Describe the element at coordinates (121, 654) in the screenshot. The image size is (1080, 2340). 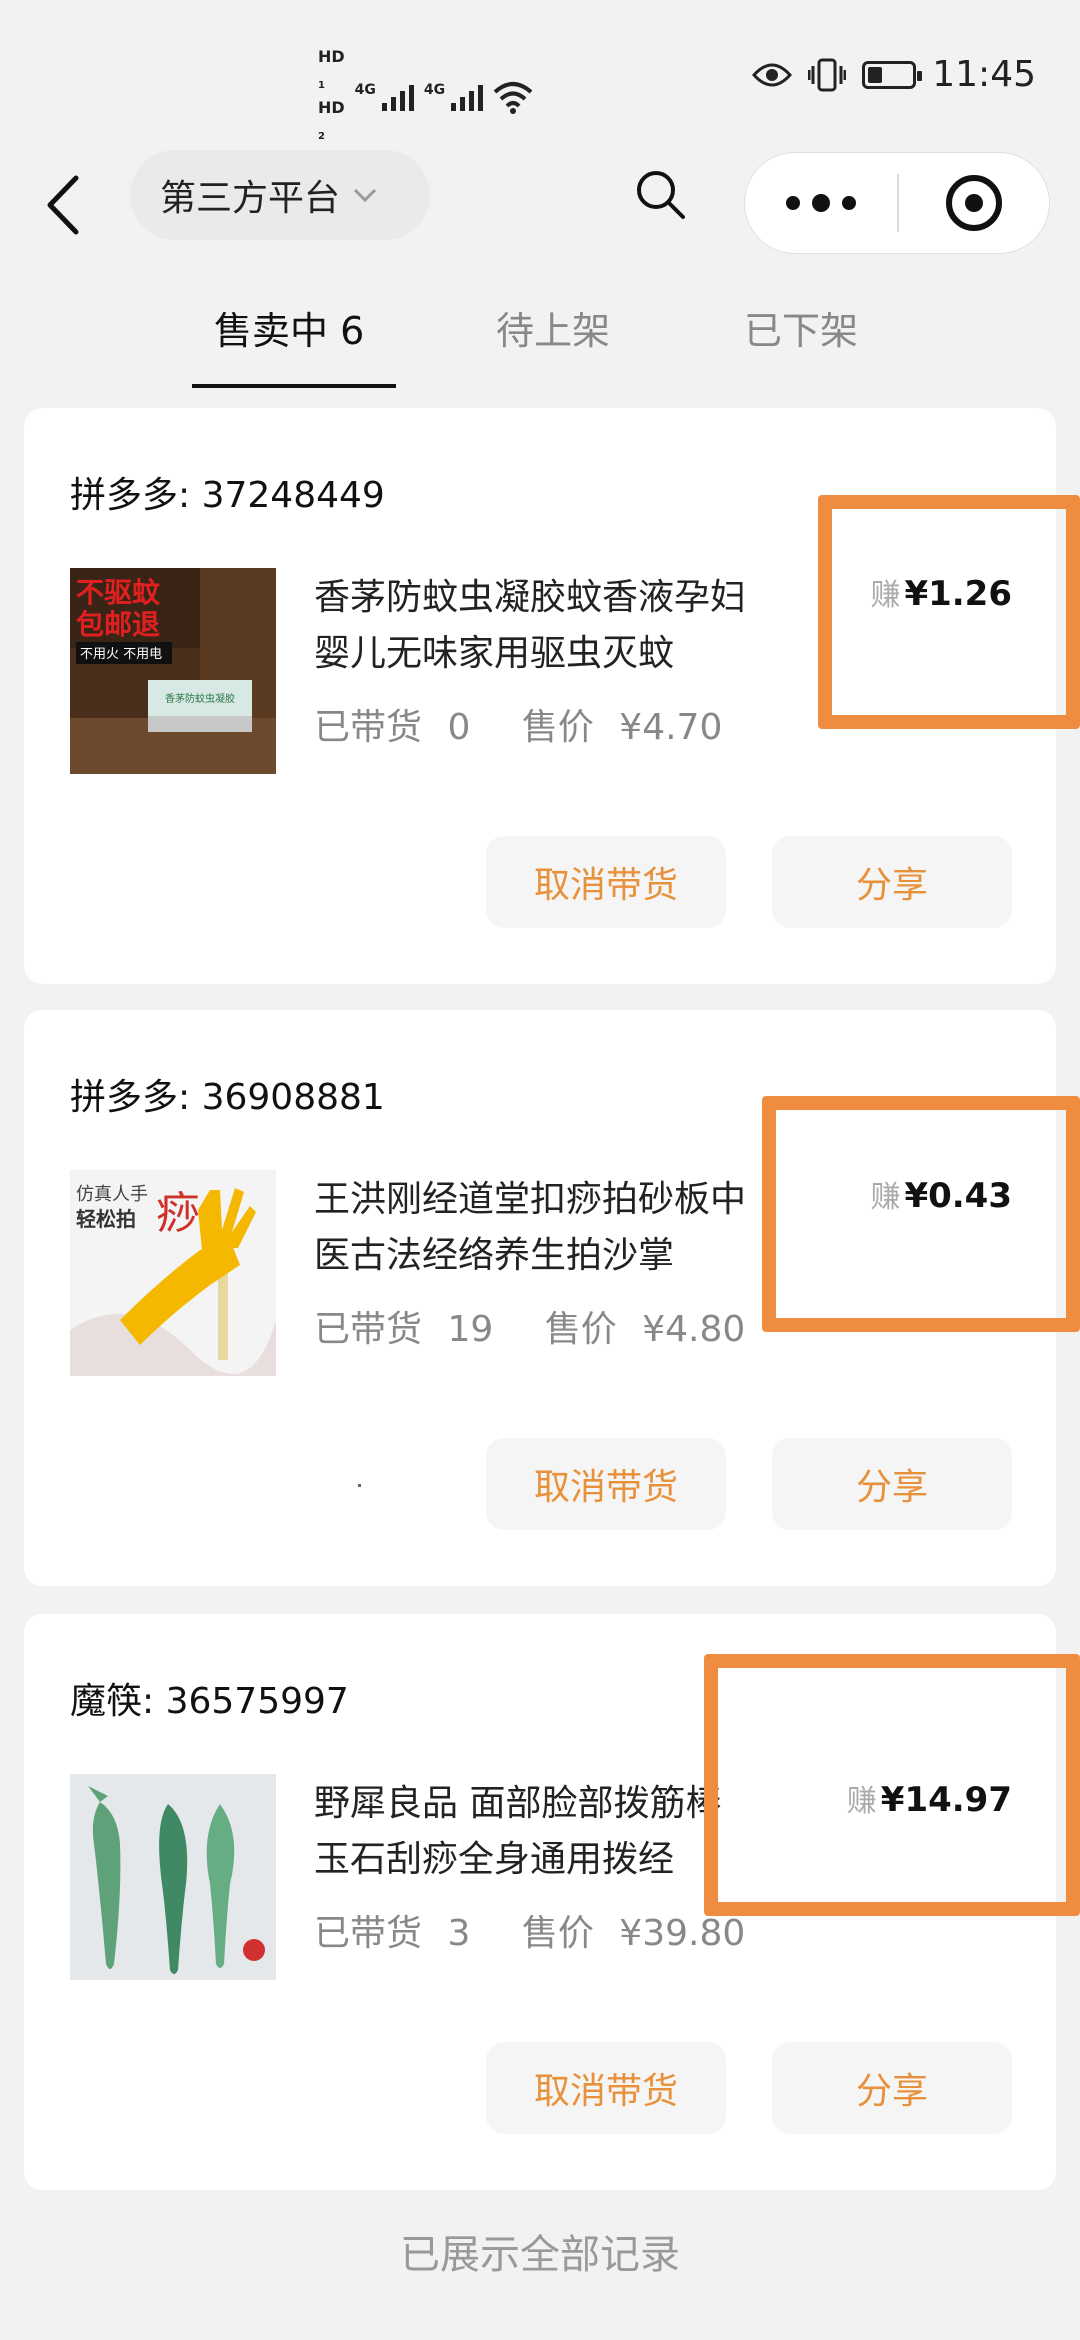
I see `product-image-tag: 不用火 不用电` at that location.